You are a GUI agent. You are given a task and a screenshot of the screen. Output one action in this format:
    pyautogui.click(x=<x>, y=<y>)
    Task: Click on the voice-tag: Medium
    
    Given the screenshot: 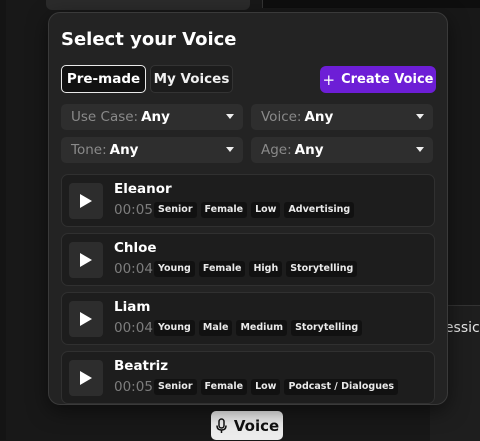 What is the action you would take?
    pyautogui.click(x=262, y=328)
    